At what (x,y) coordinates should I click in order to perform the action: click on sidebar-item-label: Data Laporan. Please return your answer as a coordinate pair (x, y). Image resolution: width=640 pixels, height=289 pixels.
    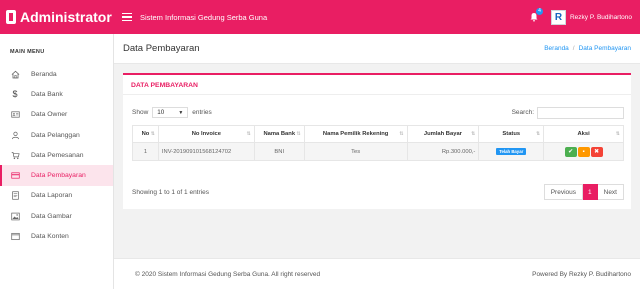
    Looking at the image, I should click on (52, 196).